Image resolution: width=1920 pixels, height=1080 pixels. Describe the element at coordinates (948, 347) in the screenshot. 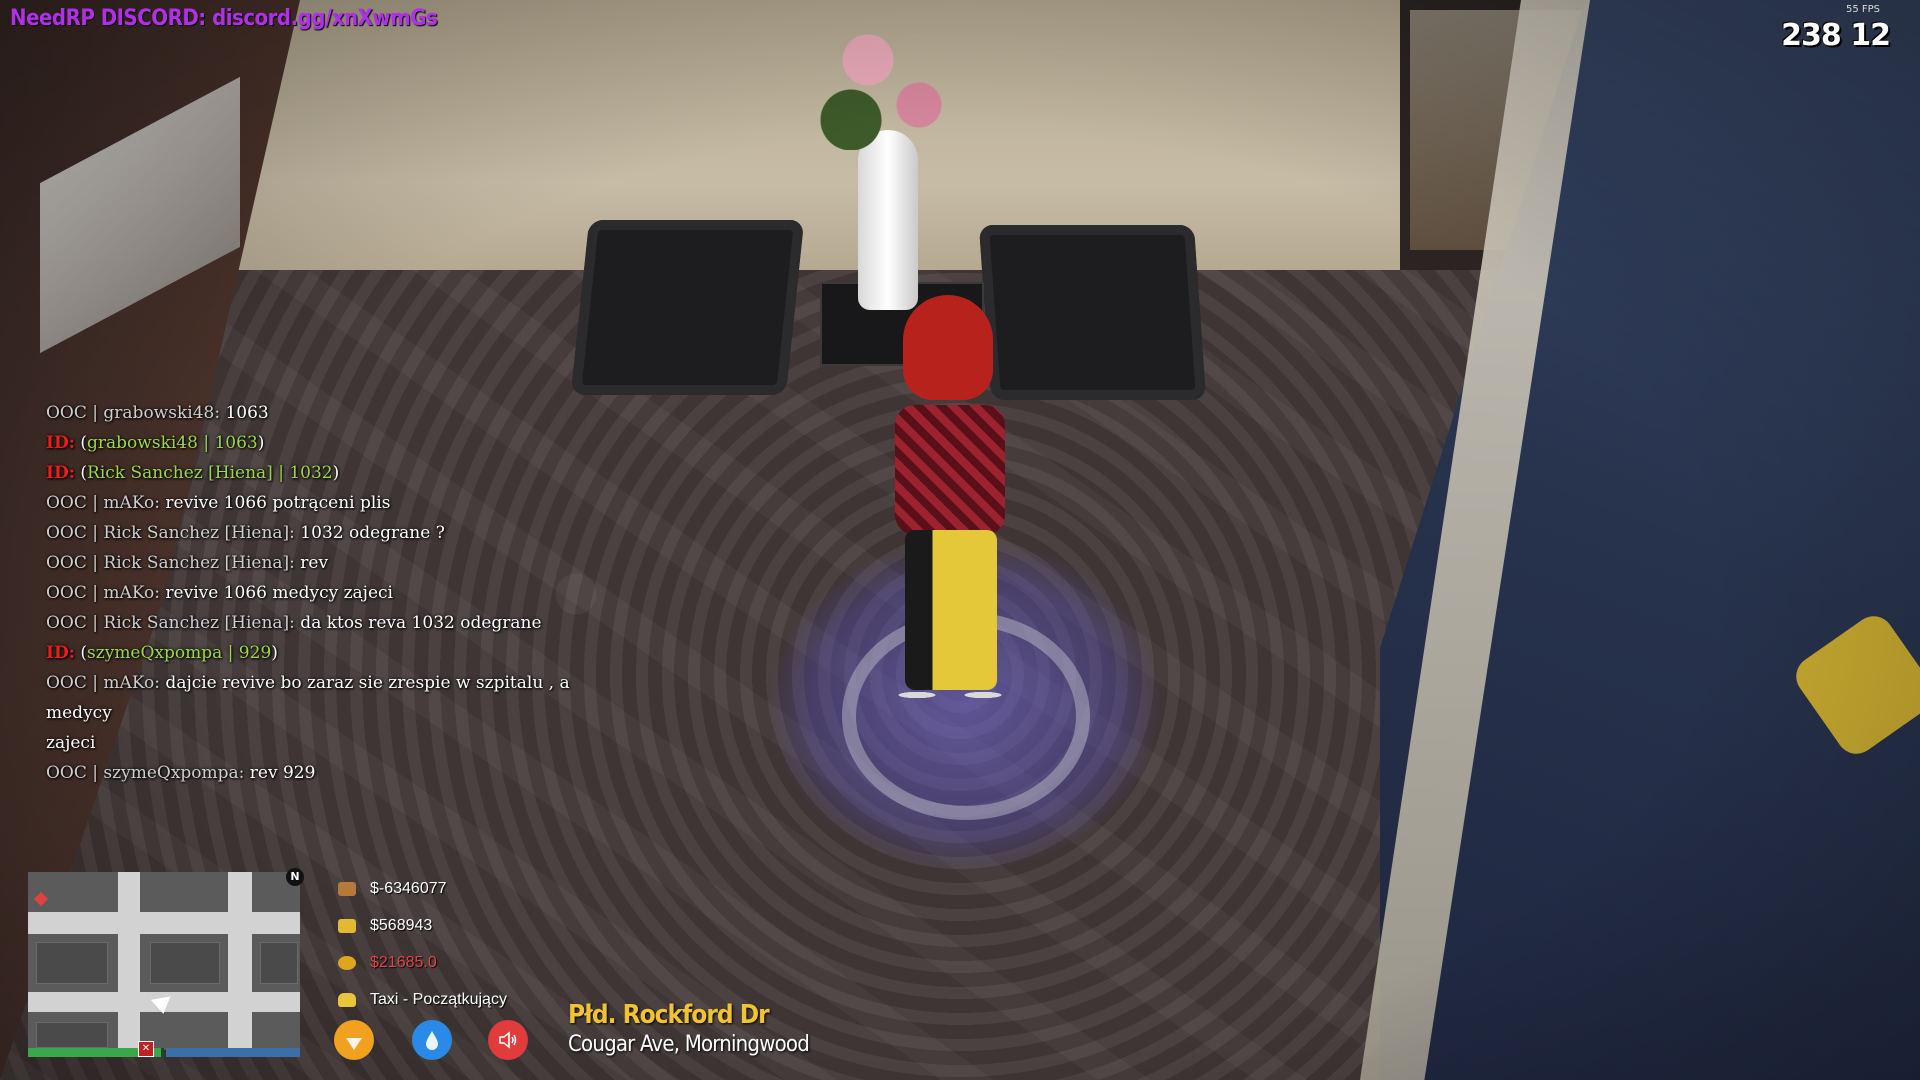

I see `player-hair` at that location.